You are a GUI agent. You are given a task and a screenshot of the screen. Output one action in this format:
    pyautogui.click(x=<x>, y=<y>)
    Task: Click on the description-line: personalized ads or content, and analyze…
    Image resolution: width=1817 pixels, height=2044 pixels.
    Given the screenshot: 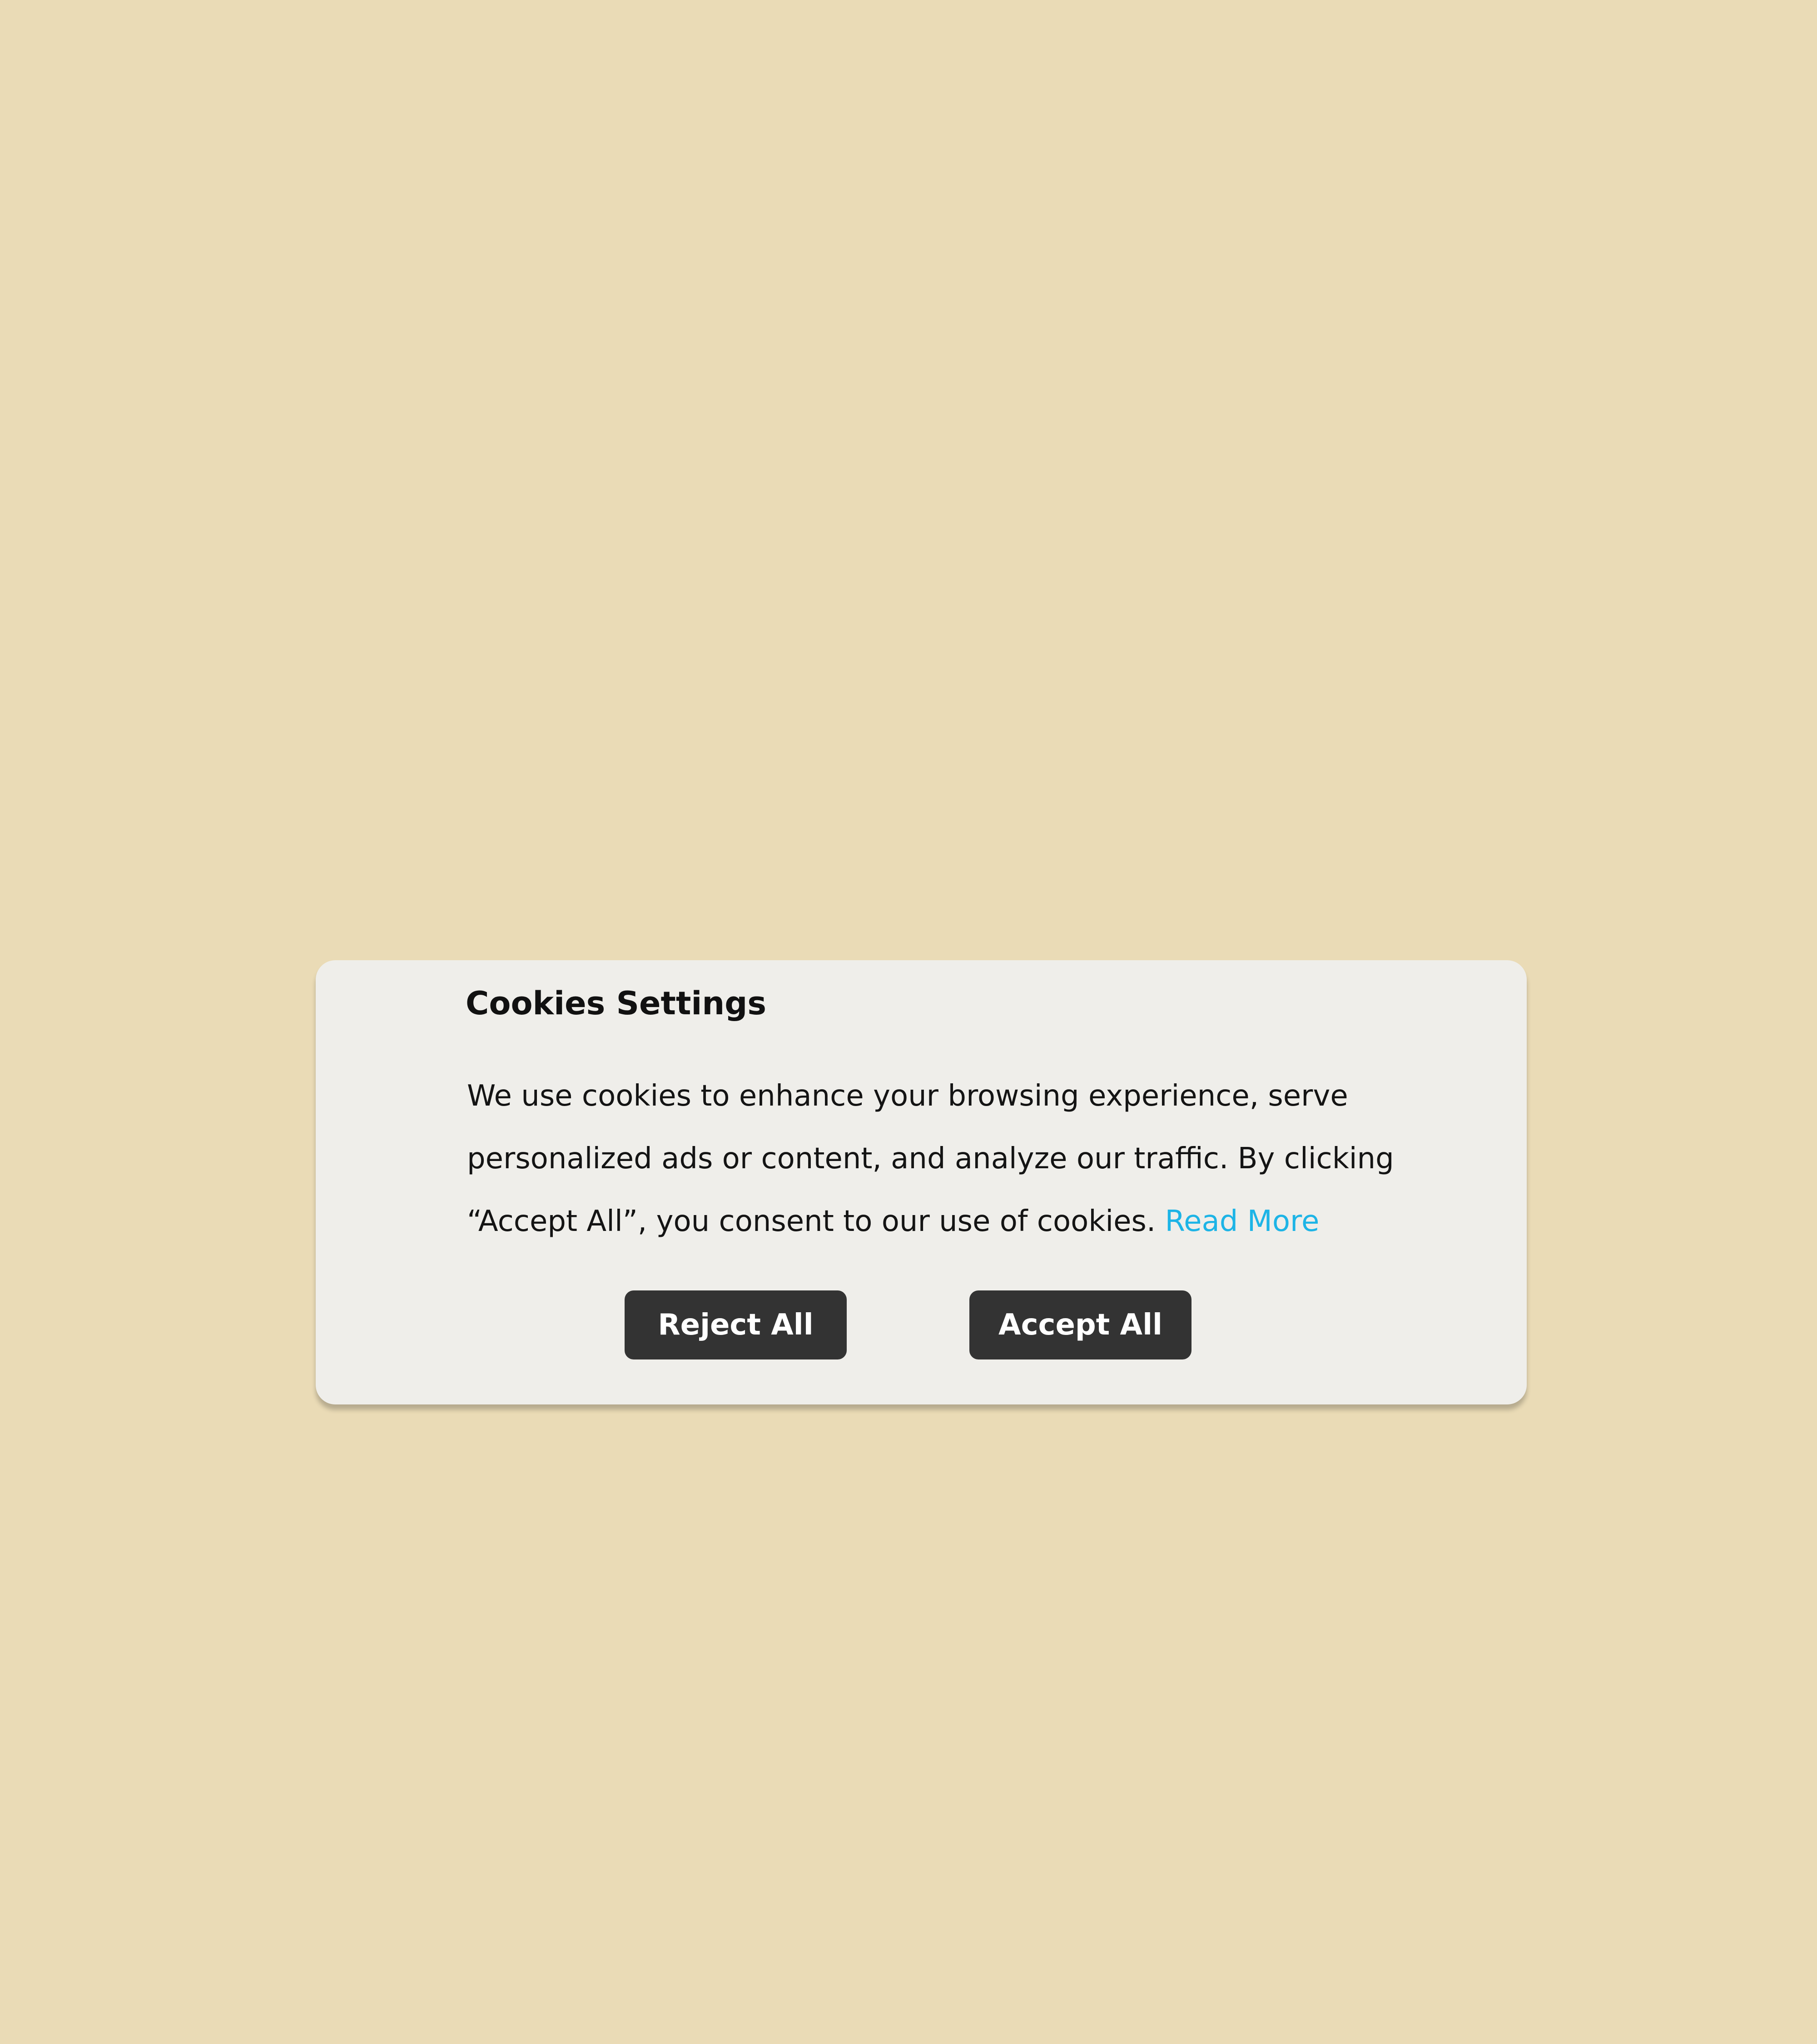 What is the action you would take?
    pyautogui.click(x=930, y=1159)
    